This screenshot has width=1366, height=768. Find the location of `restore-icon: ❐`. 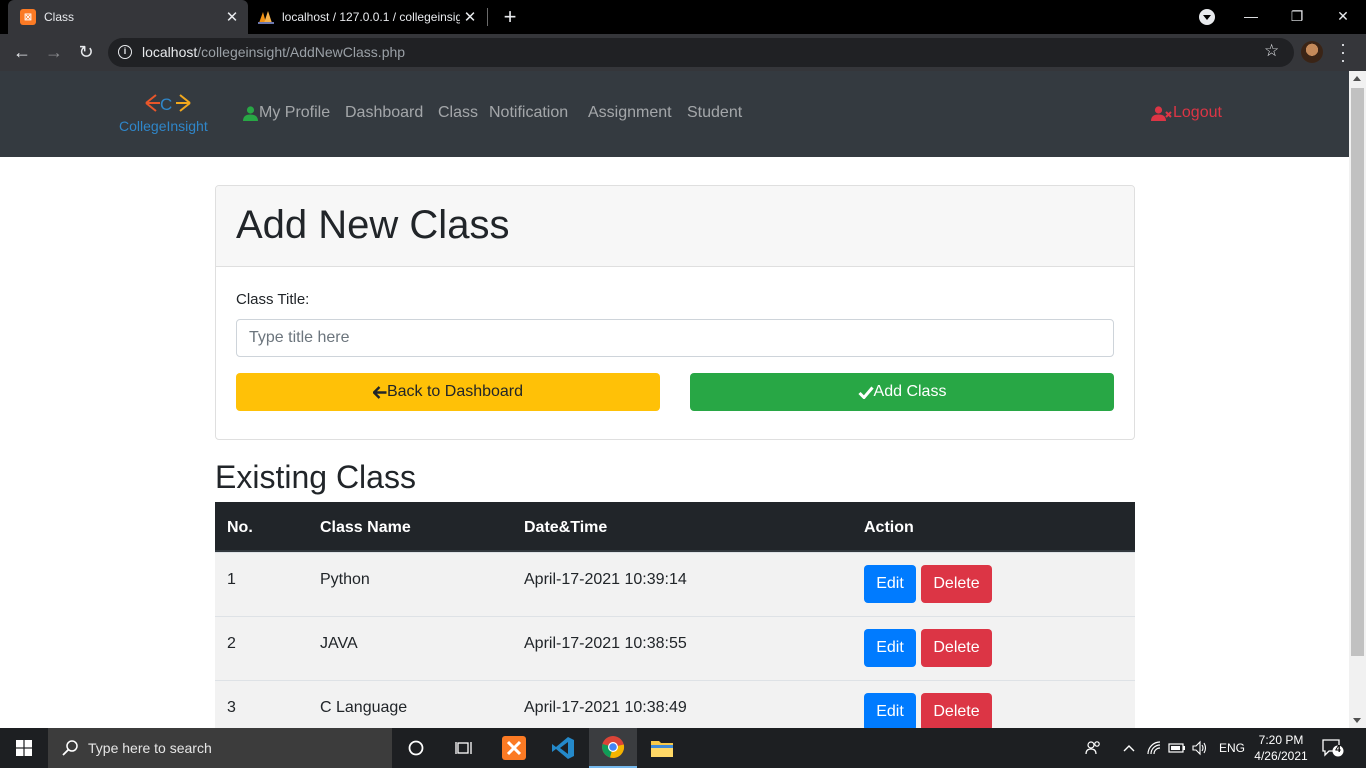

restore-icon: ❐ is located at coordinates (1297, 17).